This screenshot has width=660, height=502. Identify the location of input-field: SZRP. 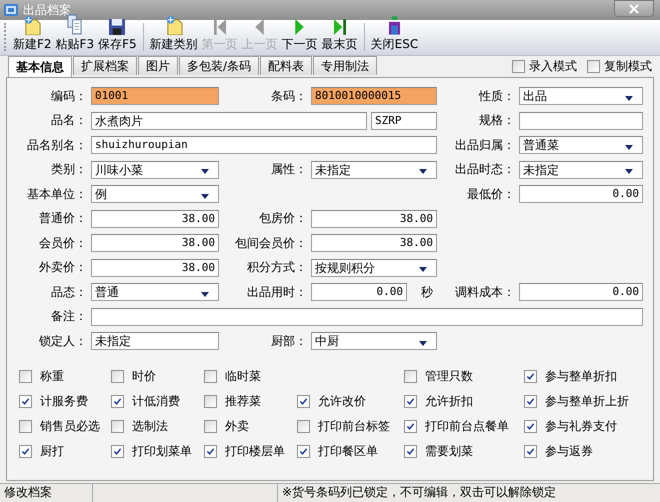
(404, 121).